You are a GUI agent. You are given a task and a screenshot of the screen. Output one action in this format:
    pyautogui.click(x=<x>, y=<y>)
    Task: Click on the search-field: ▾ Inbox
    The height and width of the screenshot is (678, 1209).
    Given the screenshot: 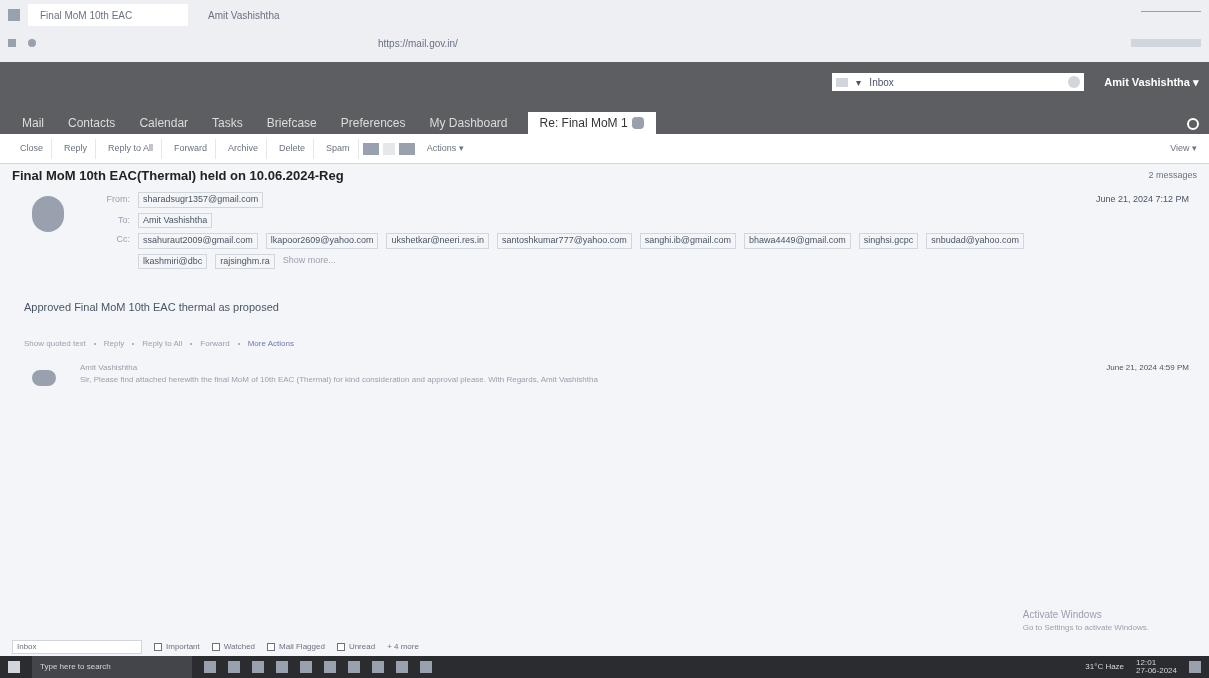 What is the action you would take?
    pyautogui.click(x=958, y=82)
    